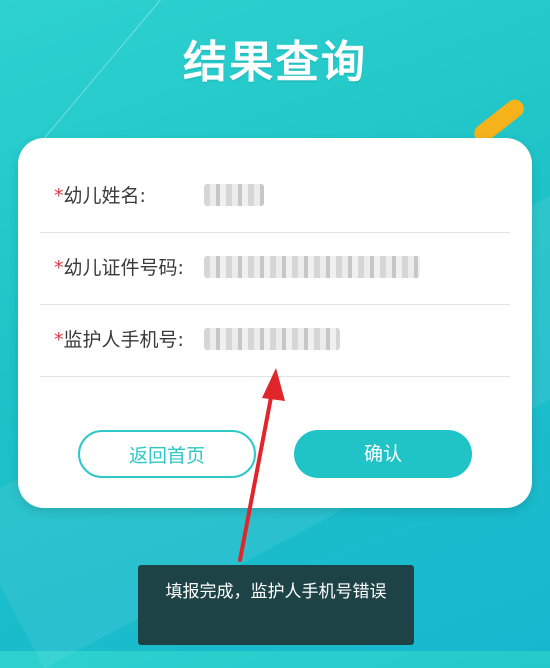 The width and height of the screenshot is (550, 668). Describe the element at coordinates (123, 268) in the screenshot. I see `field-label-text: 幼儿证件号码:` at that location.